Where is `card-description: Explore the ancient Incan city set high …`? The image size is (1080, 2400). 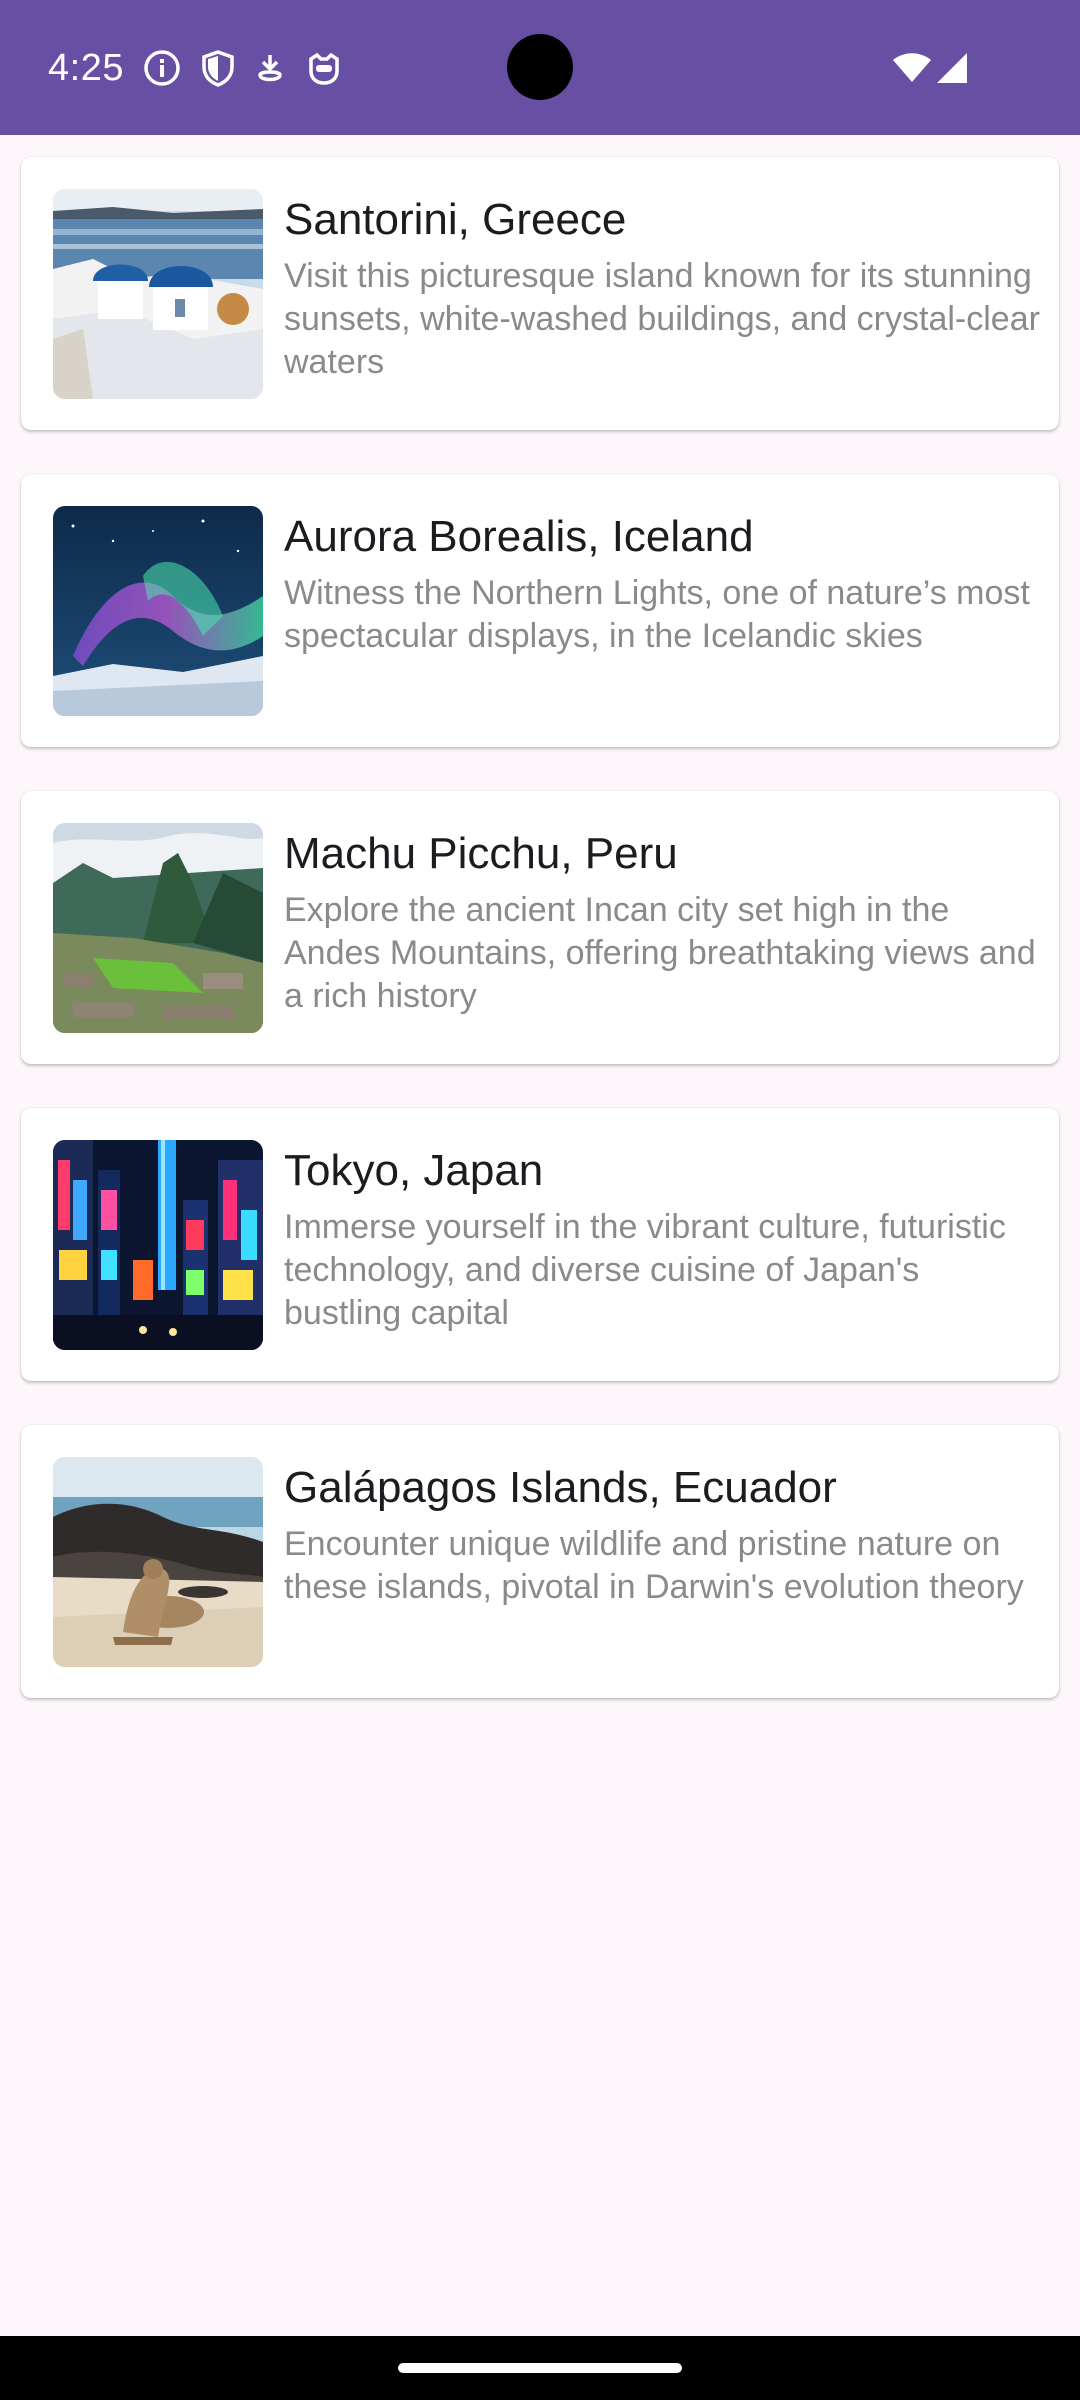
card-description: Explore the ancient Incan city set high … is located at coordinates (660, 953).